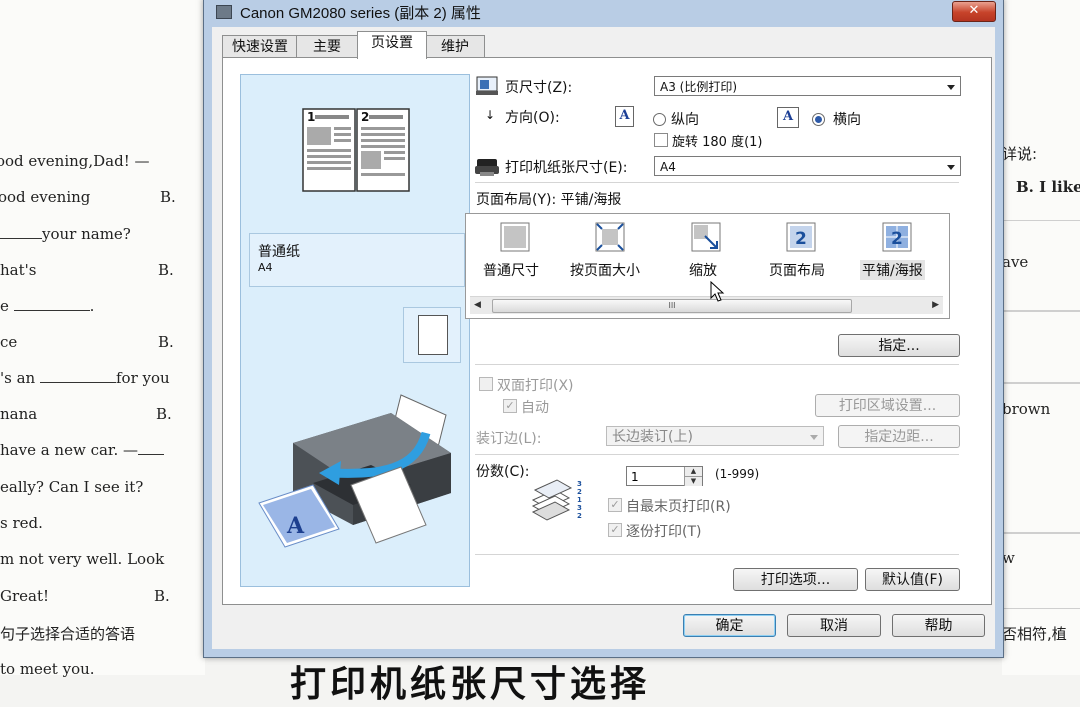 This screenshot has width=1080, height=707. I want to click on worksheet-line: ood evening, so click(45, 197).